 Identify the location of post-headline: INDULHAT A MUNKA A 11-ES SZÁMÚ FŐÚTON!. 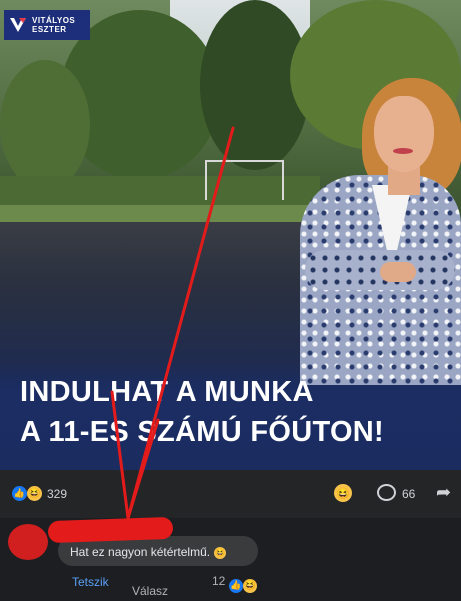
(202, 412).